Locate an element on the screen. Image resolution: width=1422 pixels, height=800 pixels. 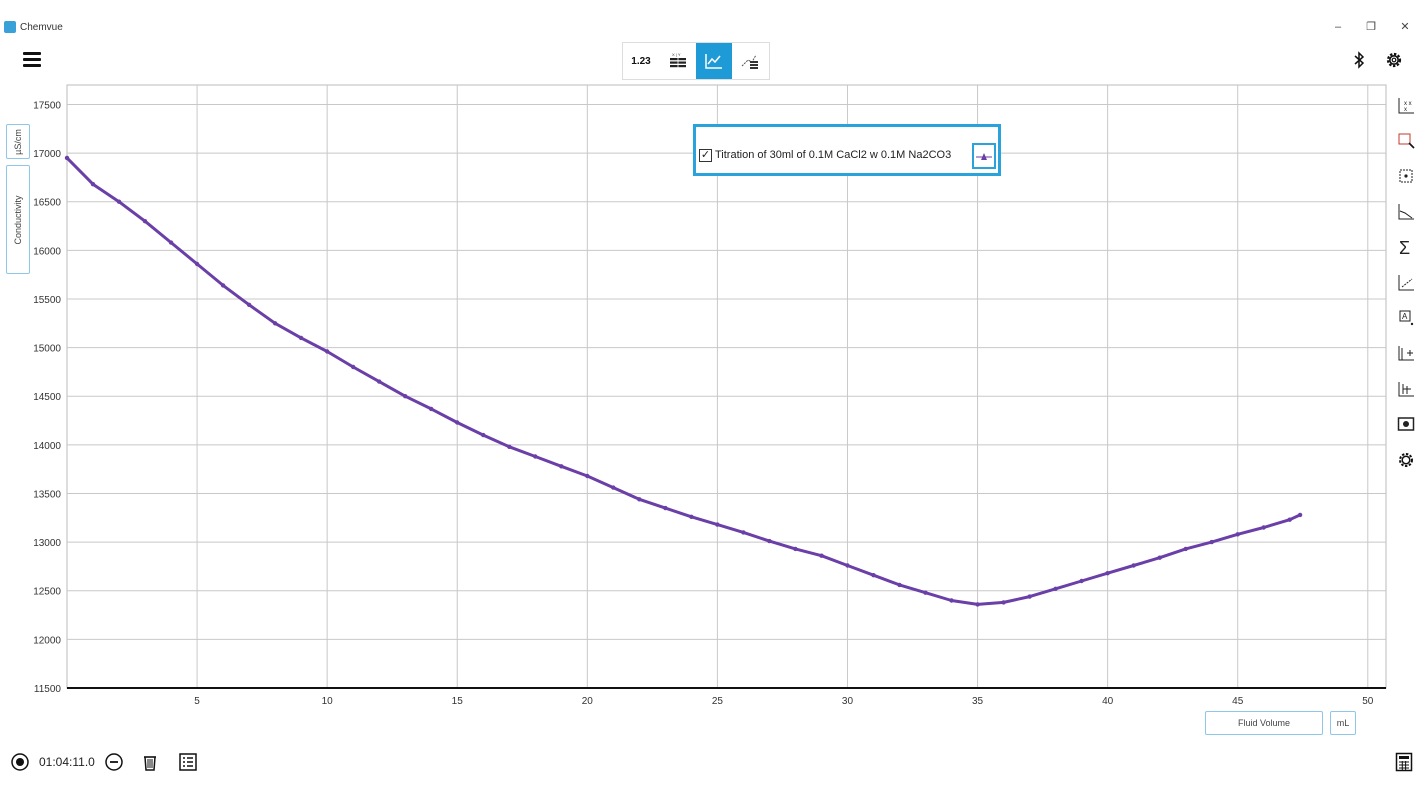
triangle-marker-icon is located at coordinates (984, 156).